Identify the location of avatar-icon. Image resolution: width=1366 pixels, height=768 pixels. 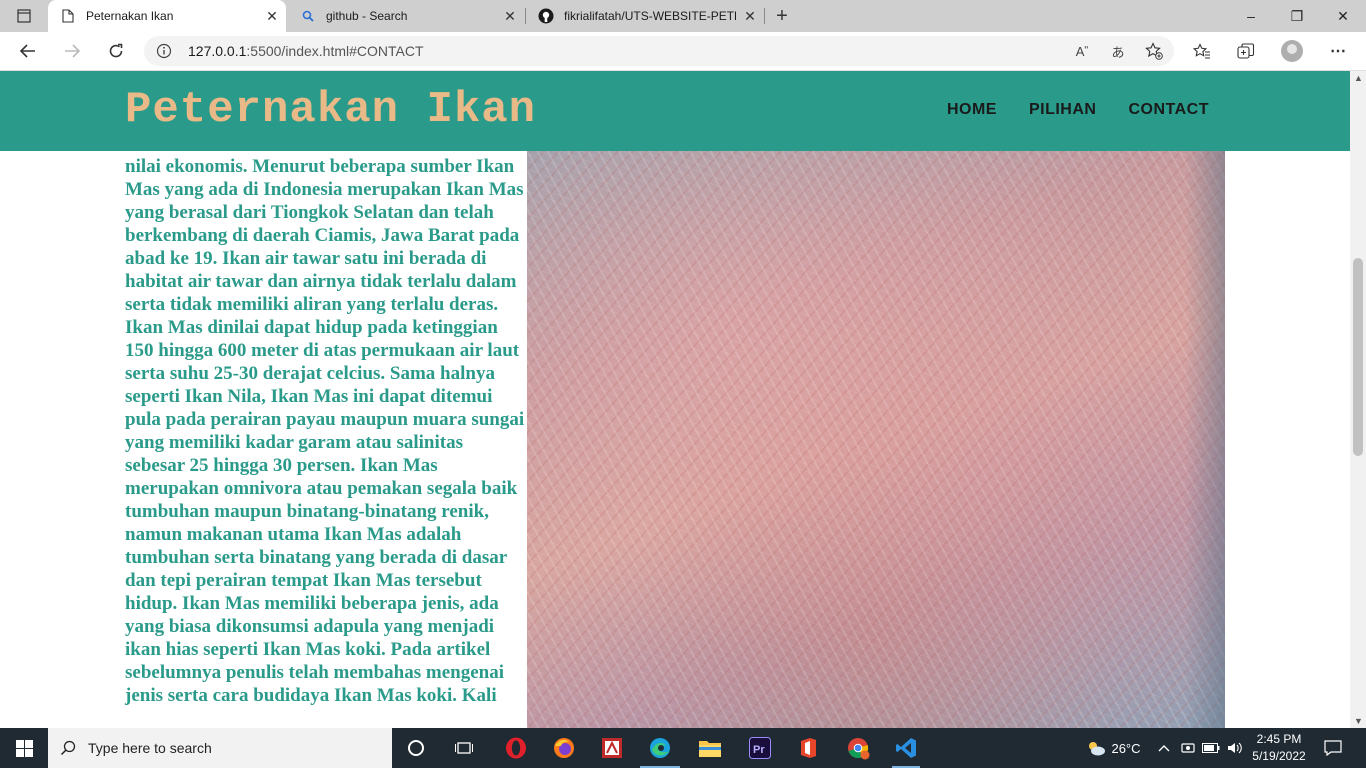
(1292, 51).